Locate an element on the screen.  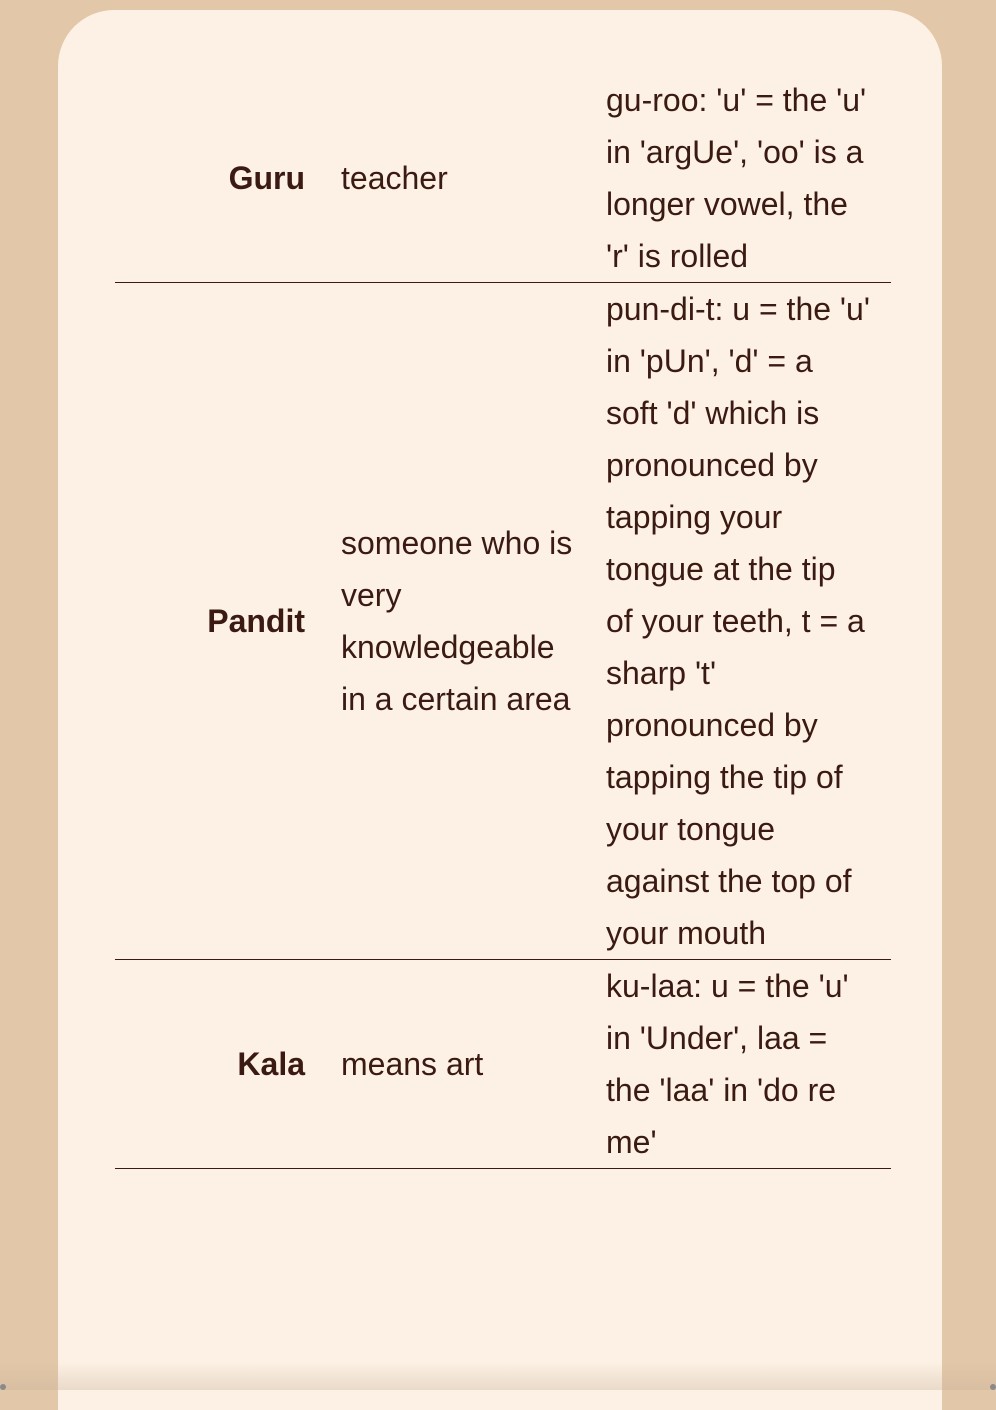
term-cell: Pandit is located at coordinates (256, 621).